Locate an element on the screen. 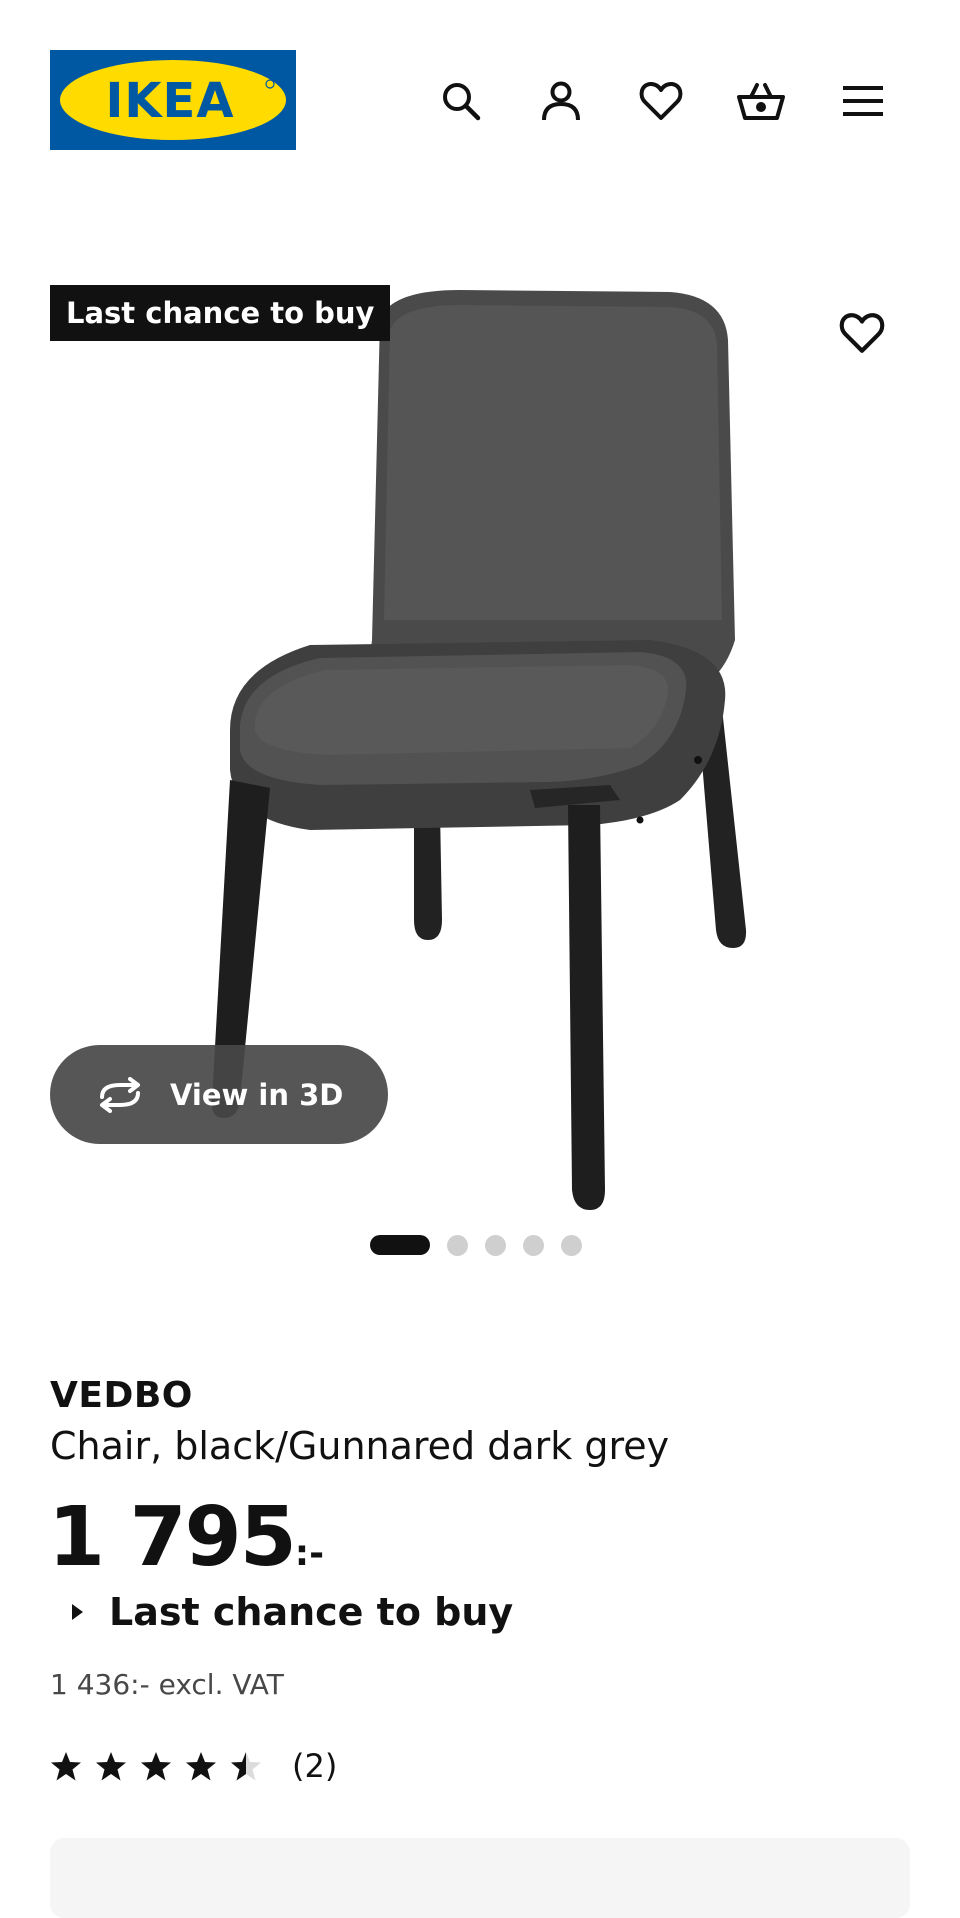 The image size is (960, 1918). ikea-logo: IKEA is located at coordinates (173, 100).